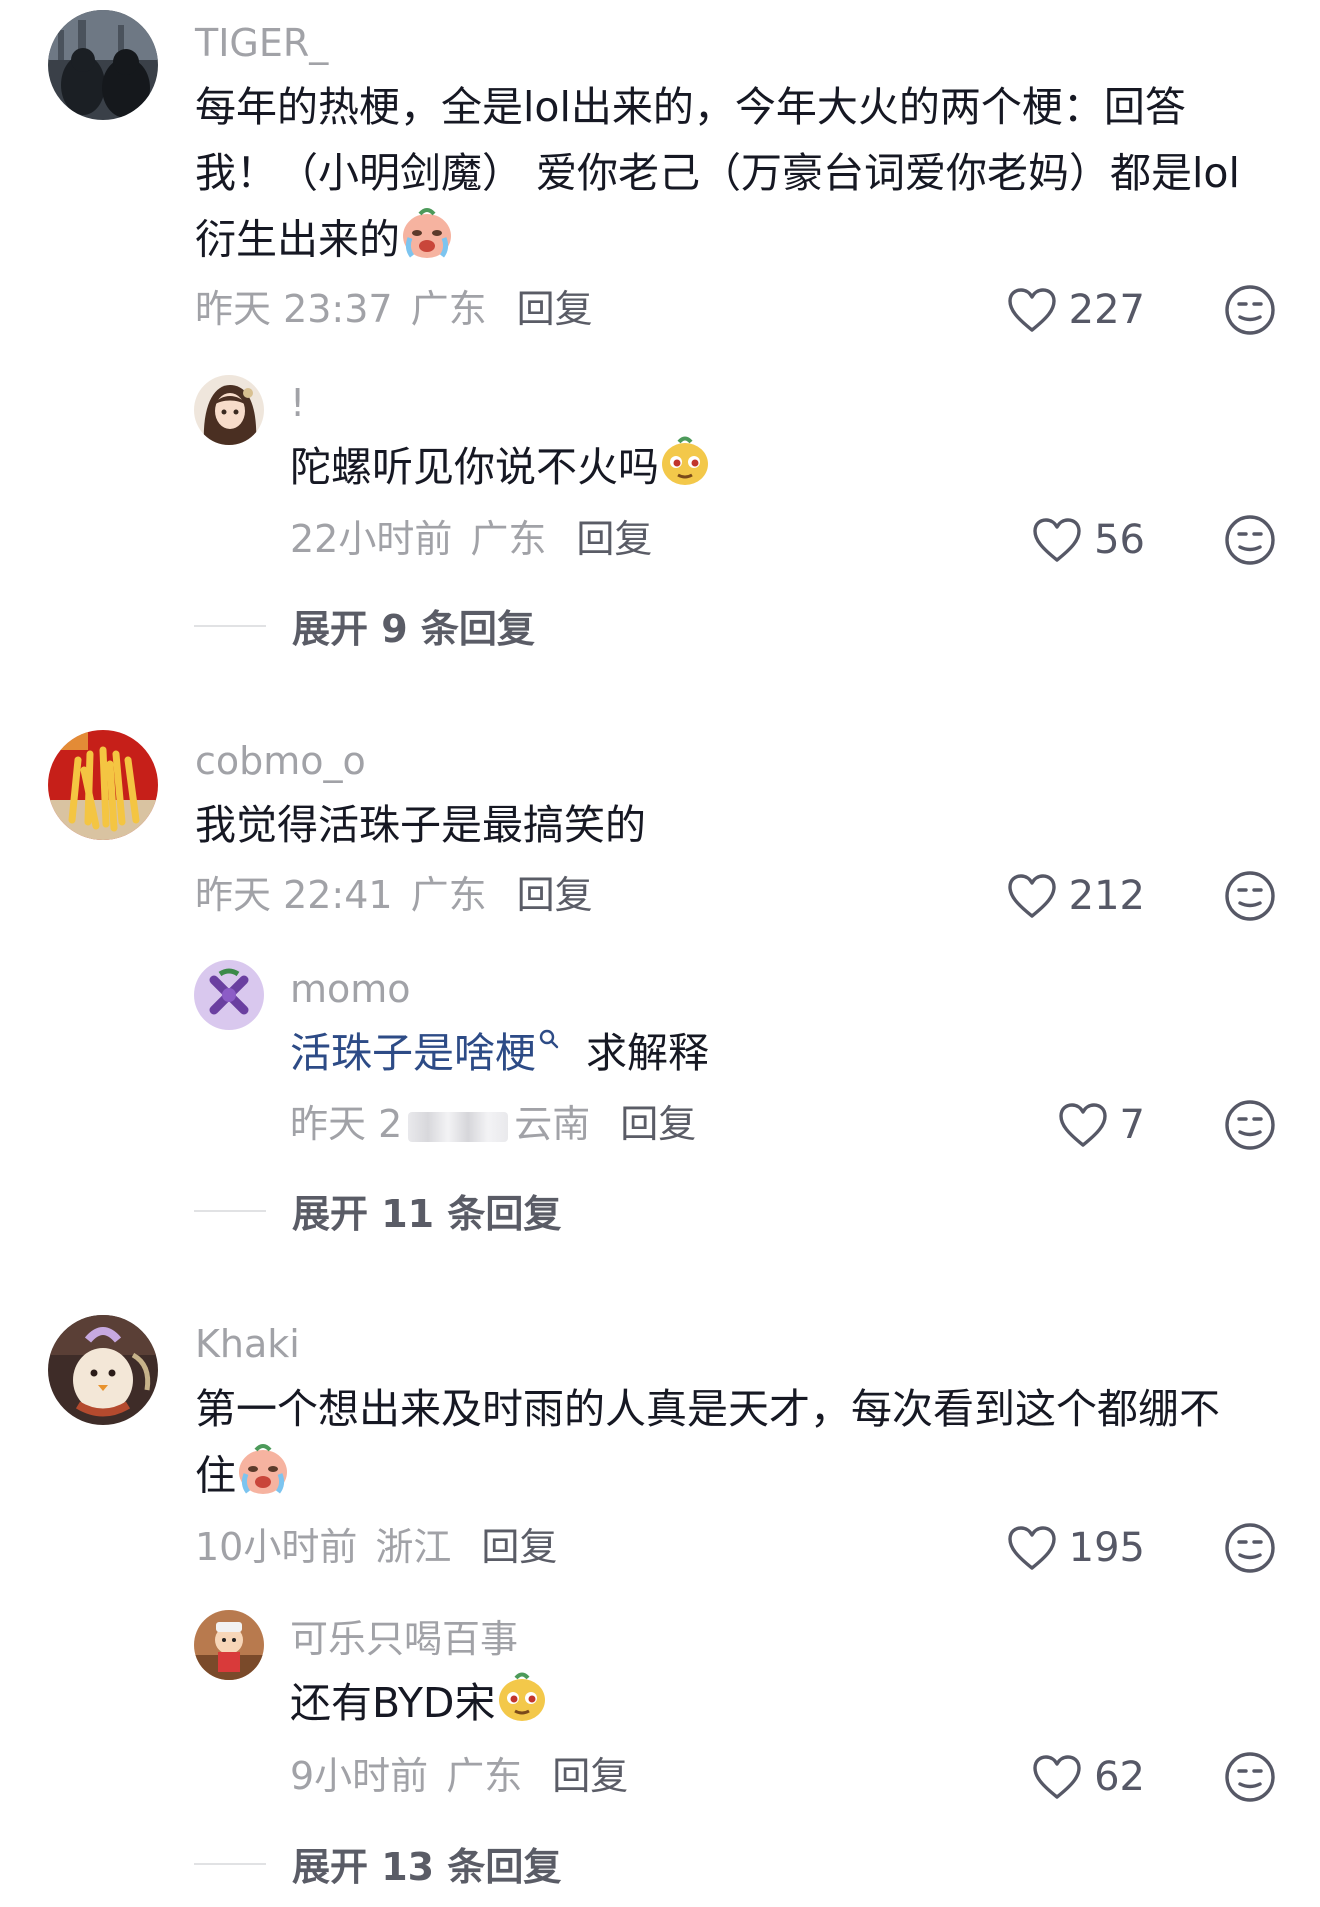 The image size is (1320, 1907). What do you see at coordinates (394, 309) in the screenshot?
I see `comment-meta: 昨天 23:37 广东 回复` at bounding box center [394, 309].